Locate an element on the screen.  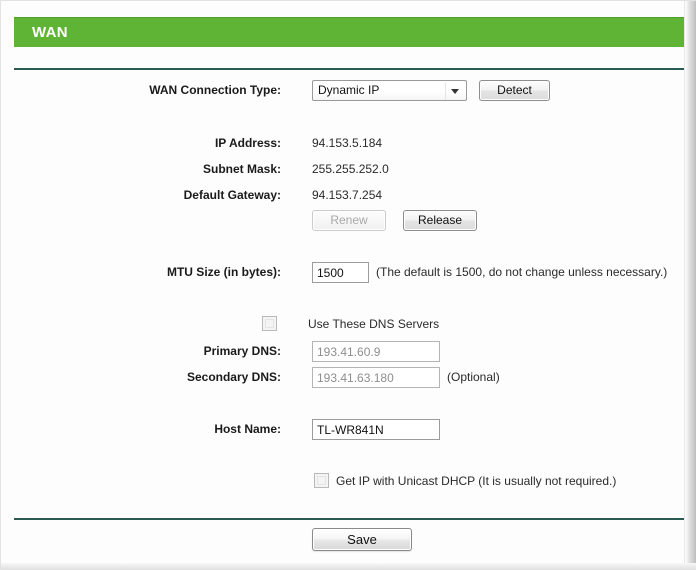
bottom-edge-shadow is located at coordinates (348, 566).